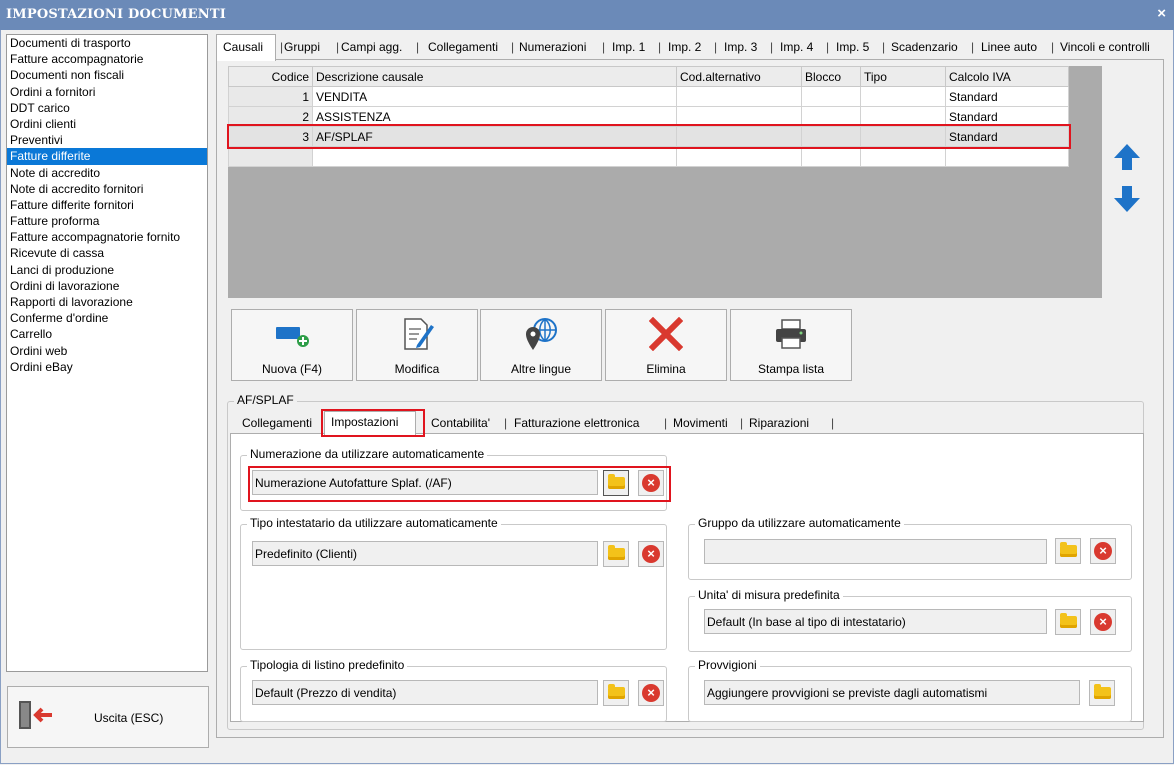 Image resolution: width=1174 pixels, height=765 pixels. I want to click on column-header: Tipo, so click(903, 76).